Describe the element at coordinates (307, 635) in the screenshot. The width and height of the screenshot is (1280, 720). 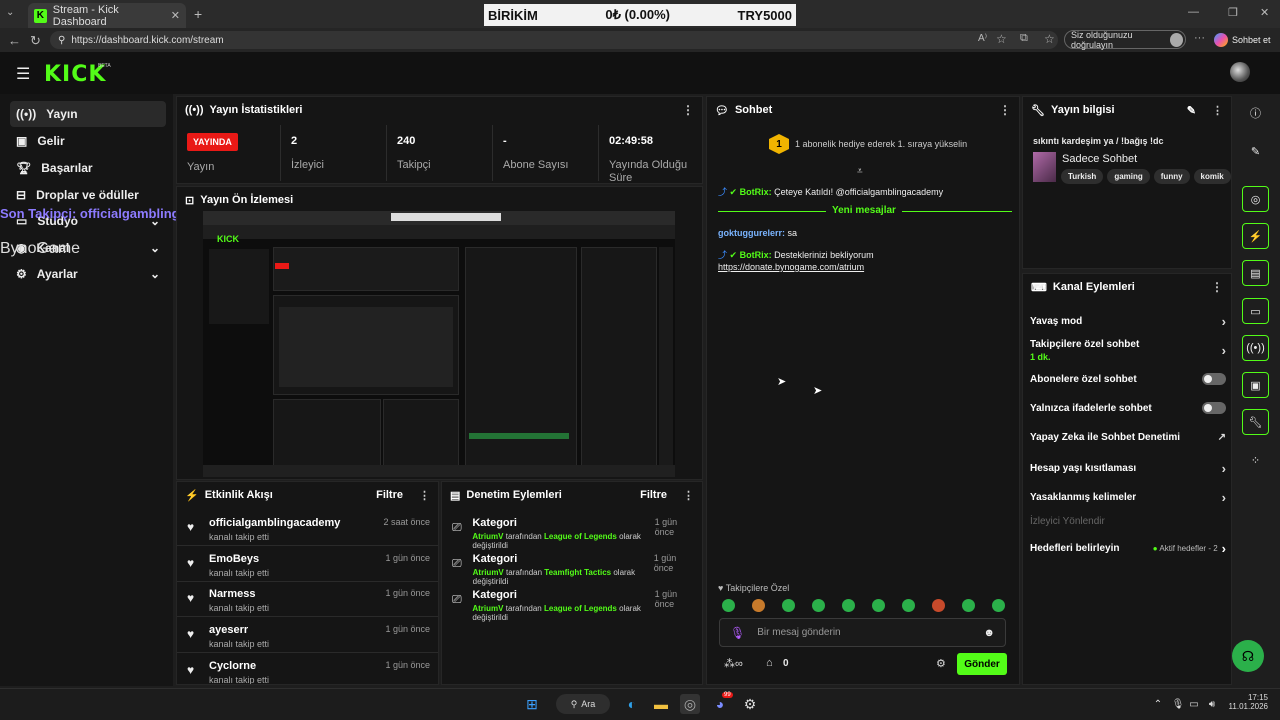
I see `list-item: ♥ ayeserr kanalı takip etti 1 gün önce` at that location.